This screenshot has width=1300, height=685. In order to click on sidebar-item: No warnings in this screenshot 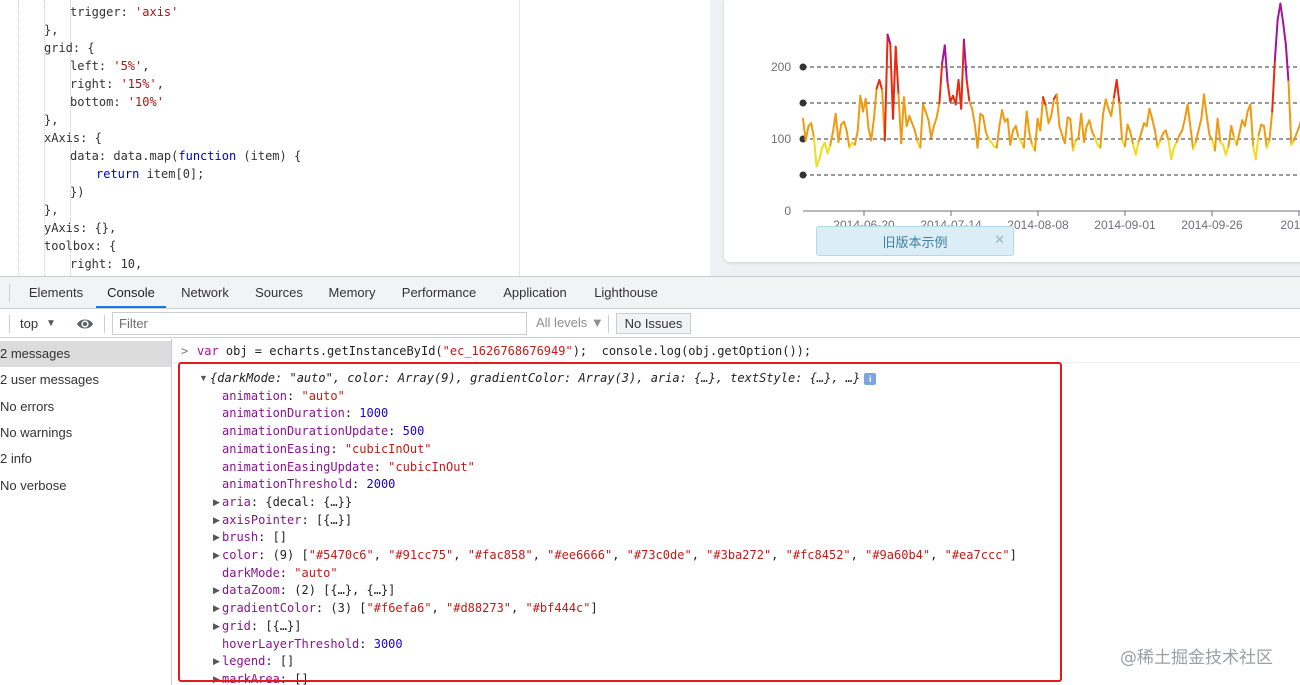, I will do `click(85, 433)`.